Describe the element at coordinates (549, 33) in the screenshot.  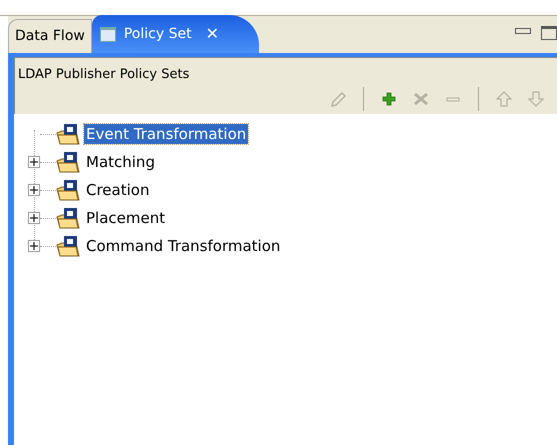
I see `maximize-icon` at that location.